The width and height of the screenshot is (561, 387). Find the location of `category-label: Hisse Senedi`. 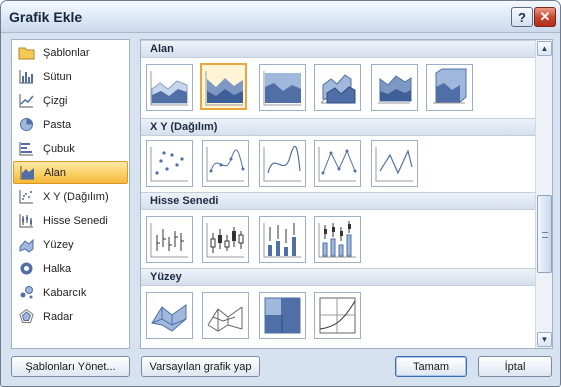

category-label: Hisse Senedi is located at coordinates (75, 220).